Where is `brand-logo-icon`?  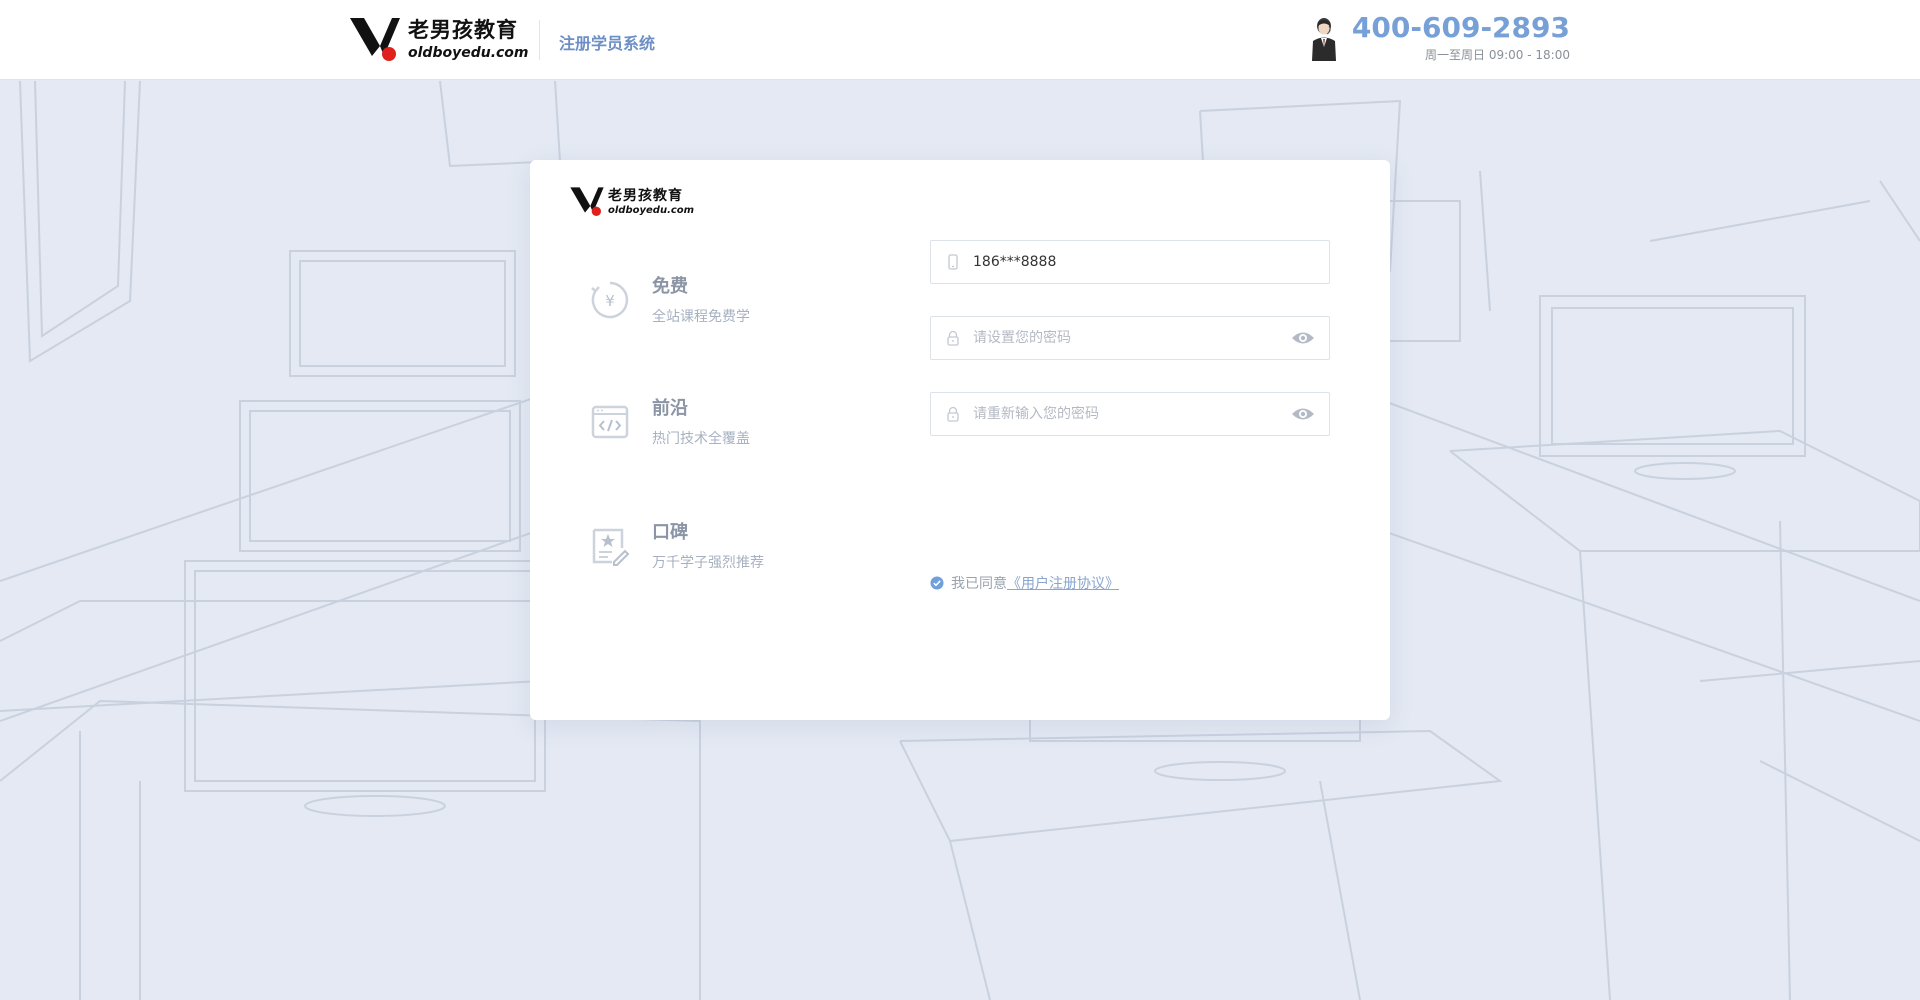 brand-logo-icon is located at coordinates (375, 39).